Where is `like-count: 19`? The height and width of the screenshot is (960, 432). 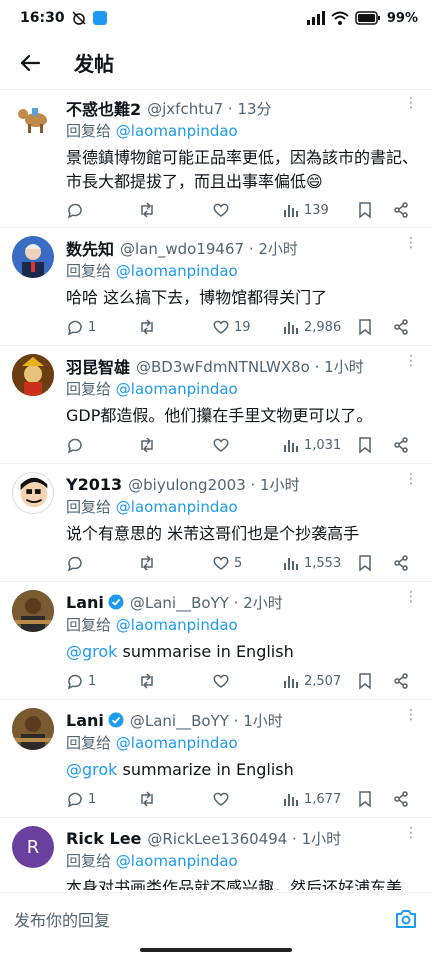
like-count: 19 is located at coordinates (242, 327).